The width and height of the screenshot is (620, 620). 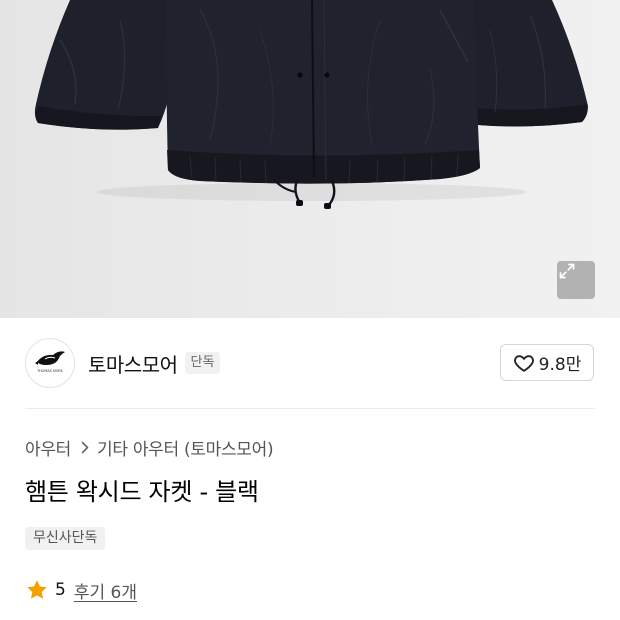 I want to click on brand-name: 토마스모어, so click(x=133, y=363).